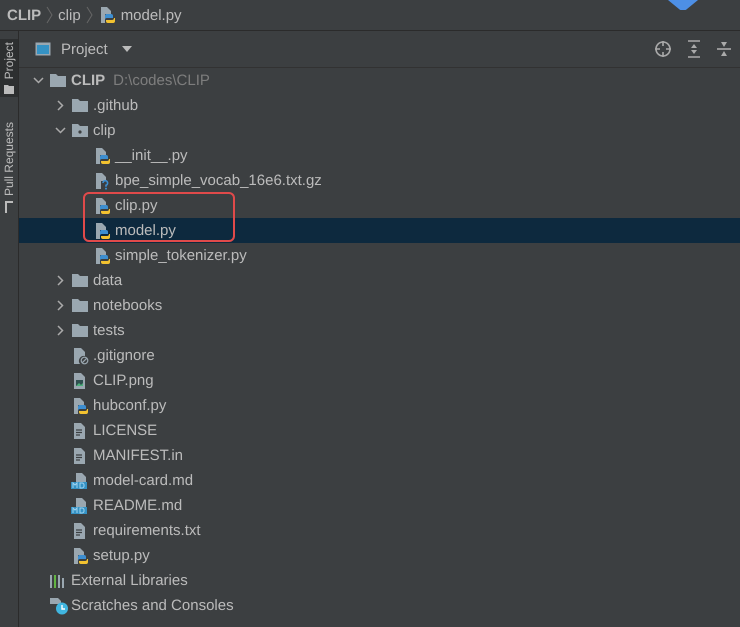 Image resolution: width=740 pixels, height=627 pixels. Describe the element at coordinates (84, 49) in the screenshot. I see `panel-title: Project` at that location.